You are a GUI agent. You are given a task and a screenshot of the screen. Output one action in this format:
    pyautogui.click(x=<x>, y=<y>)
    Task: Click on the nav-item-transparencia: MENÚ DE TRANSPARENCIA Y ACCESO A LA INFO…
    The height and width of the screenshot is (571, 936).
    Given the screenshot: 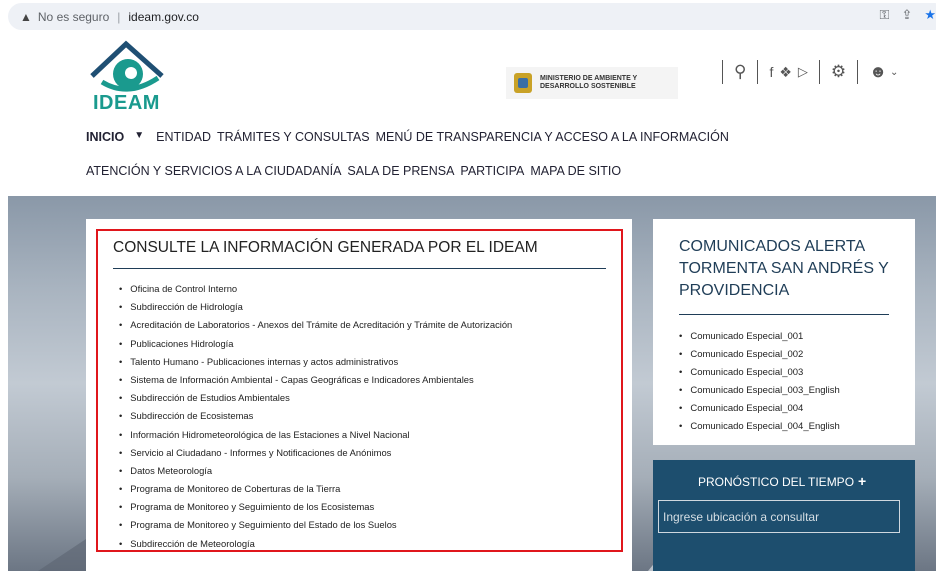 What is the action you would take?
    pyautogui.click(x=552, y=137)
    